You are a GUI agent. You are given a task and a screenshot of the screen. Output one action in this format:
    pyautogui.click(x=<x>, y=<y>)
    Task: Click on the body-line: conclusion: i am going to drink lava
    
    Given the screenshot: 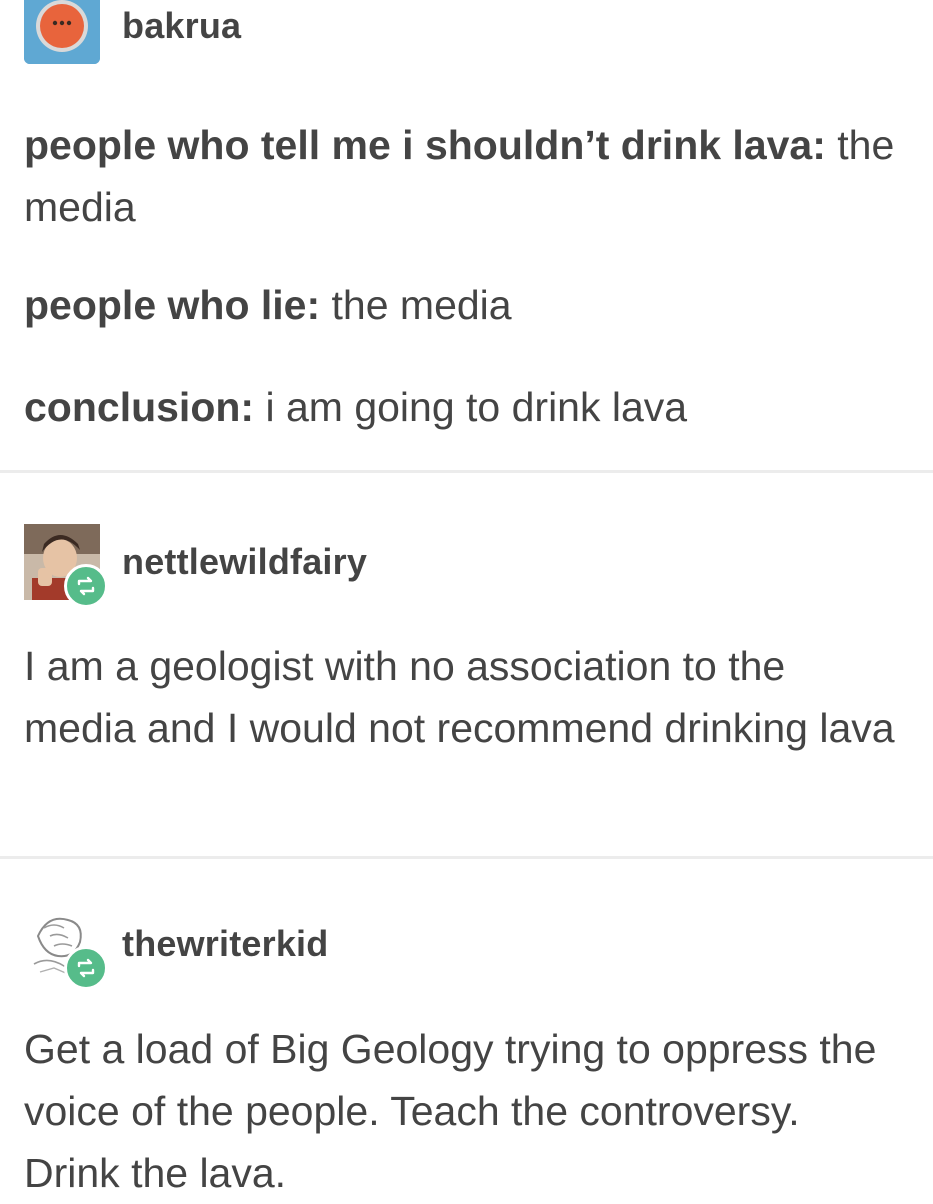 What is the action you would take?
    pyautogui.click(x=469, y=407)
    